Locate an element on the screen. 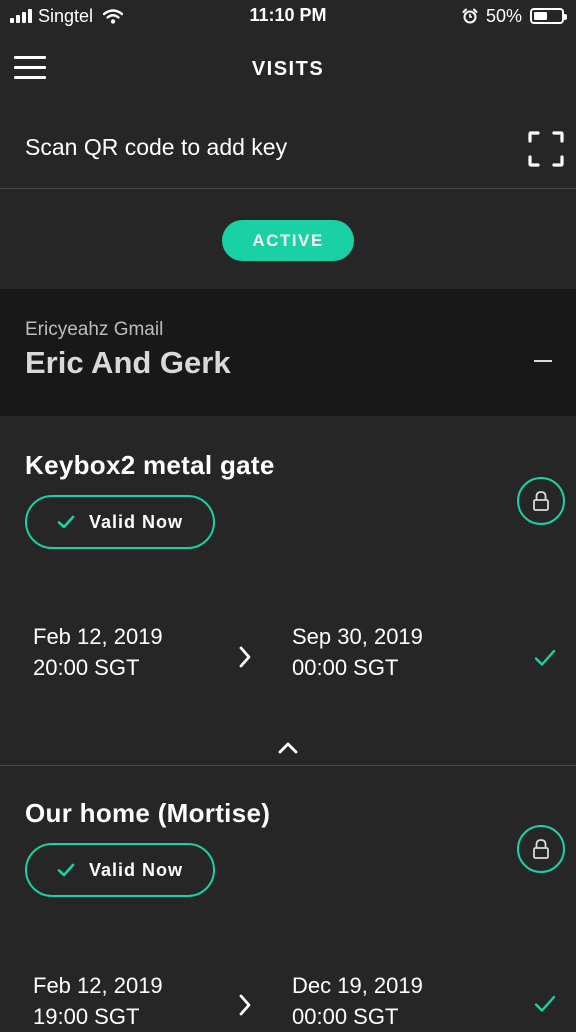 Image resolution: width=576 pixels, height=1032 pixels. end-date-block: Dec 19, 2019 00:00 SGT is located at coordinates (357, 1001).